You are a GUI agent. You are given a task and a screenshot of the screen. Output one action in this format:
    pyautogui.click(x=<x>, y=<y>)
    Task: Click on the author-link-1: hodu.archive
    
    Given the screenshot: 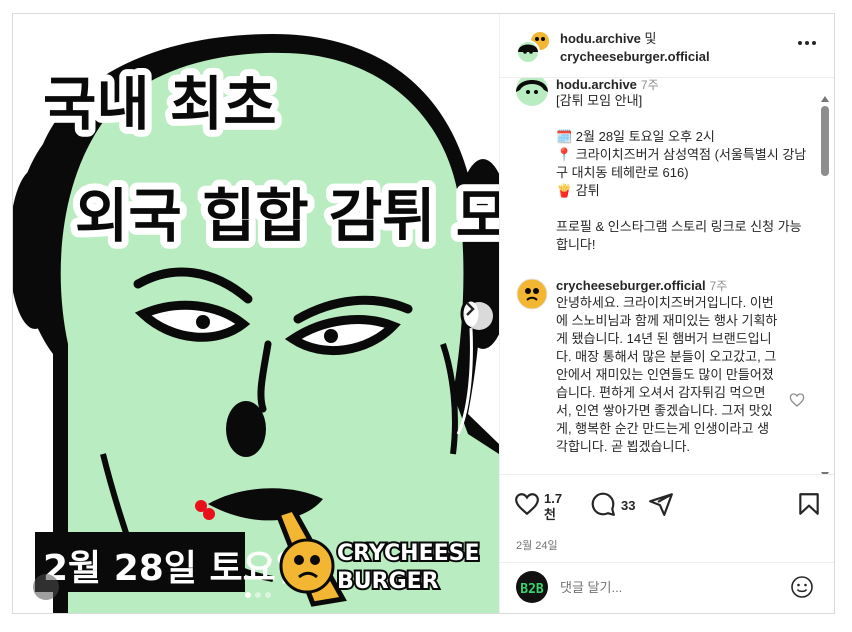 What is the action you would take?
    pyautogui.click(x=600, y=38)
    